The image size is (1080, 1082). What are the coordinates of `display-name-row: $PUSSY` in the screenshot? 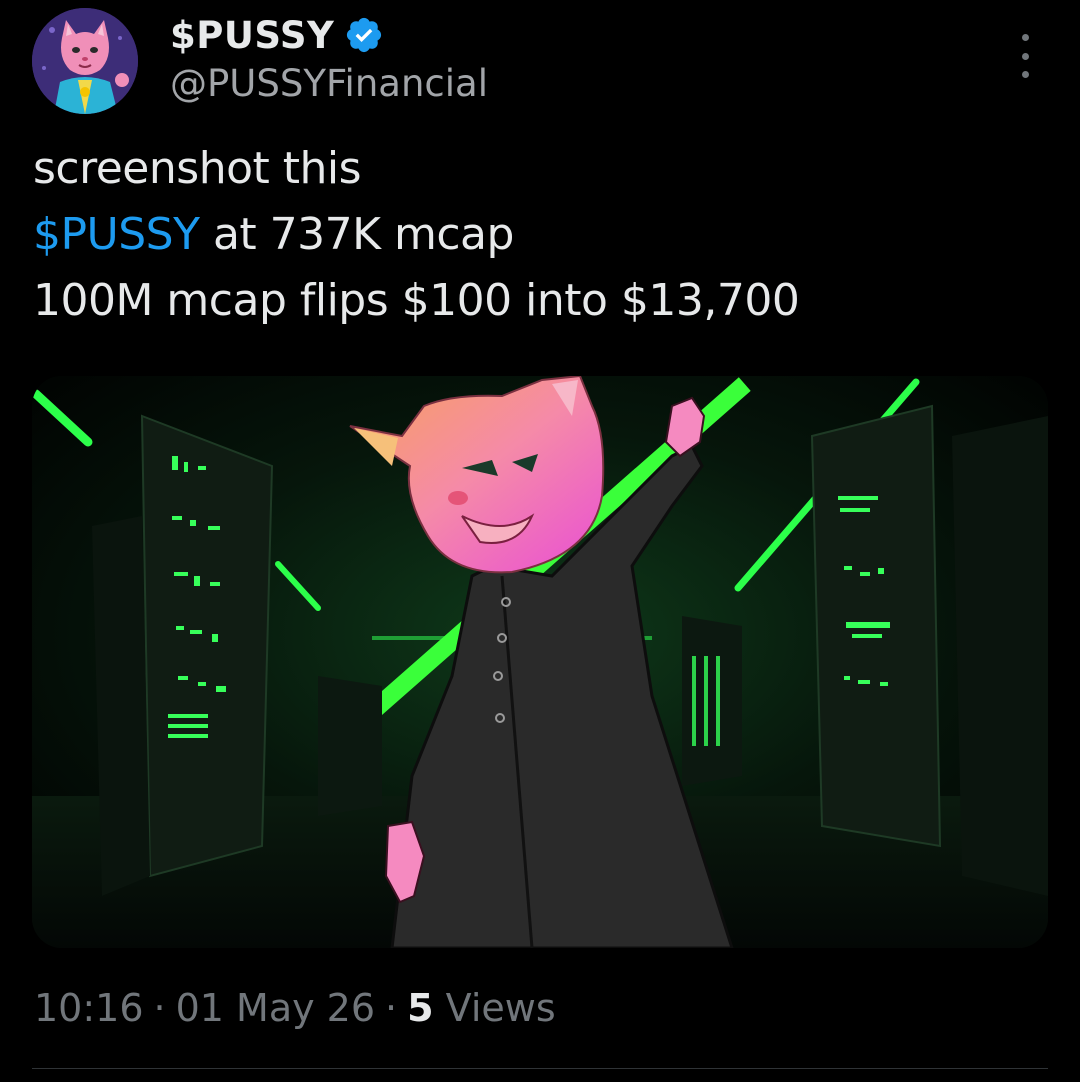 It's located at (329, 35).